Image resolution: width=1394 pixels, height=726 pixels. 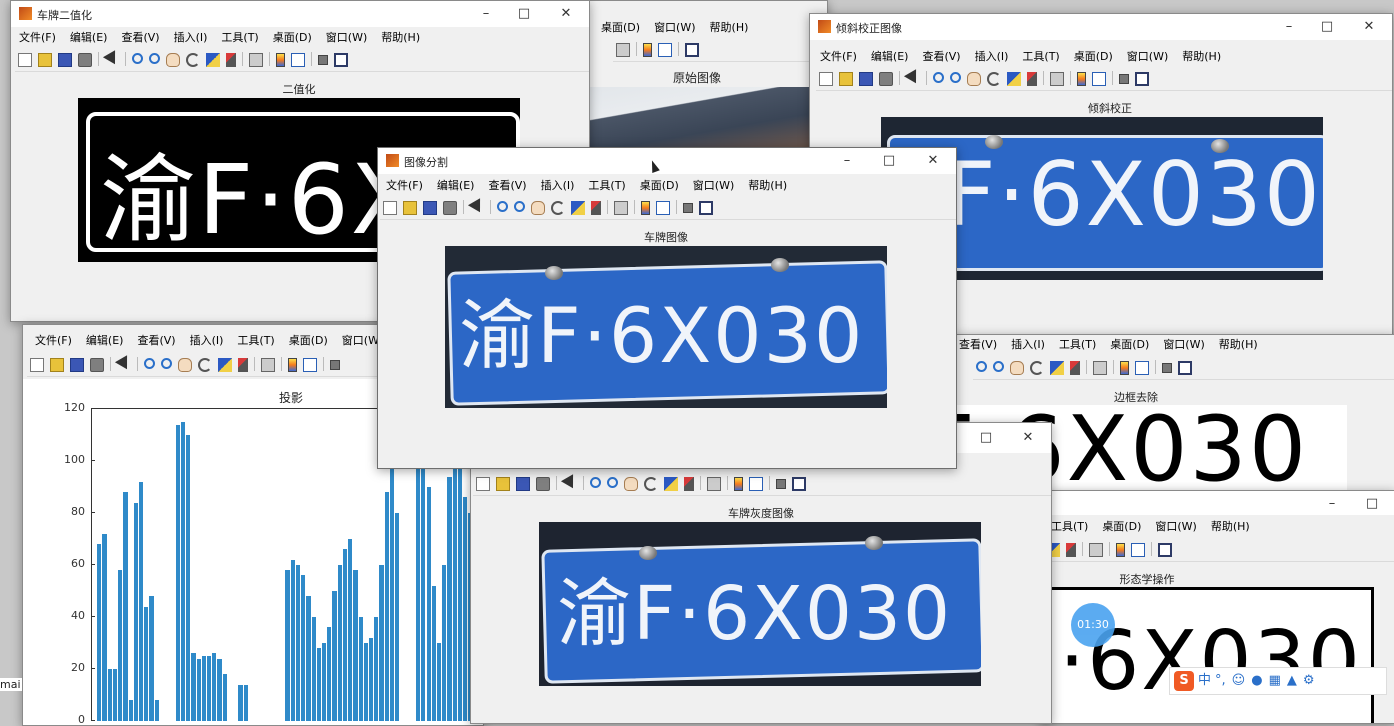 What do you see at coordinates (837, 57) in the screenshot?
I see `menu-file: 文件(F)` at bounding box center [837, 57].